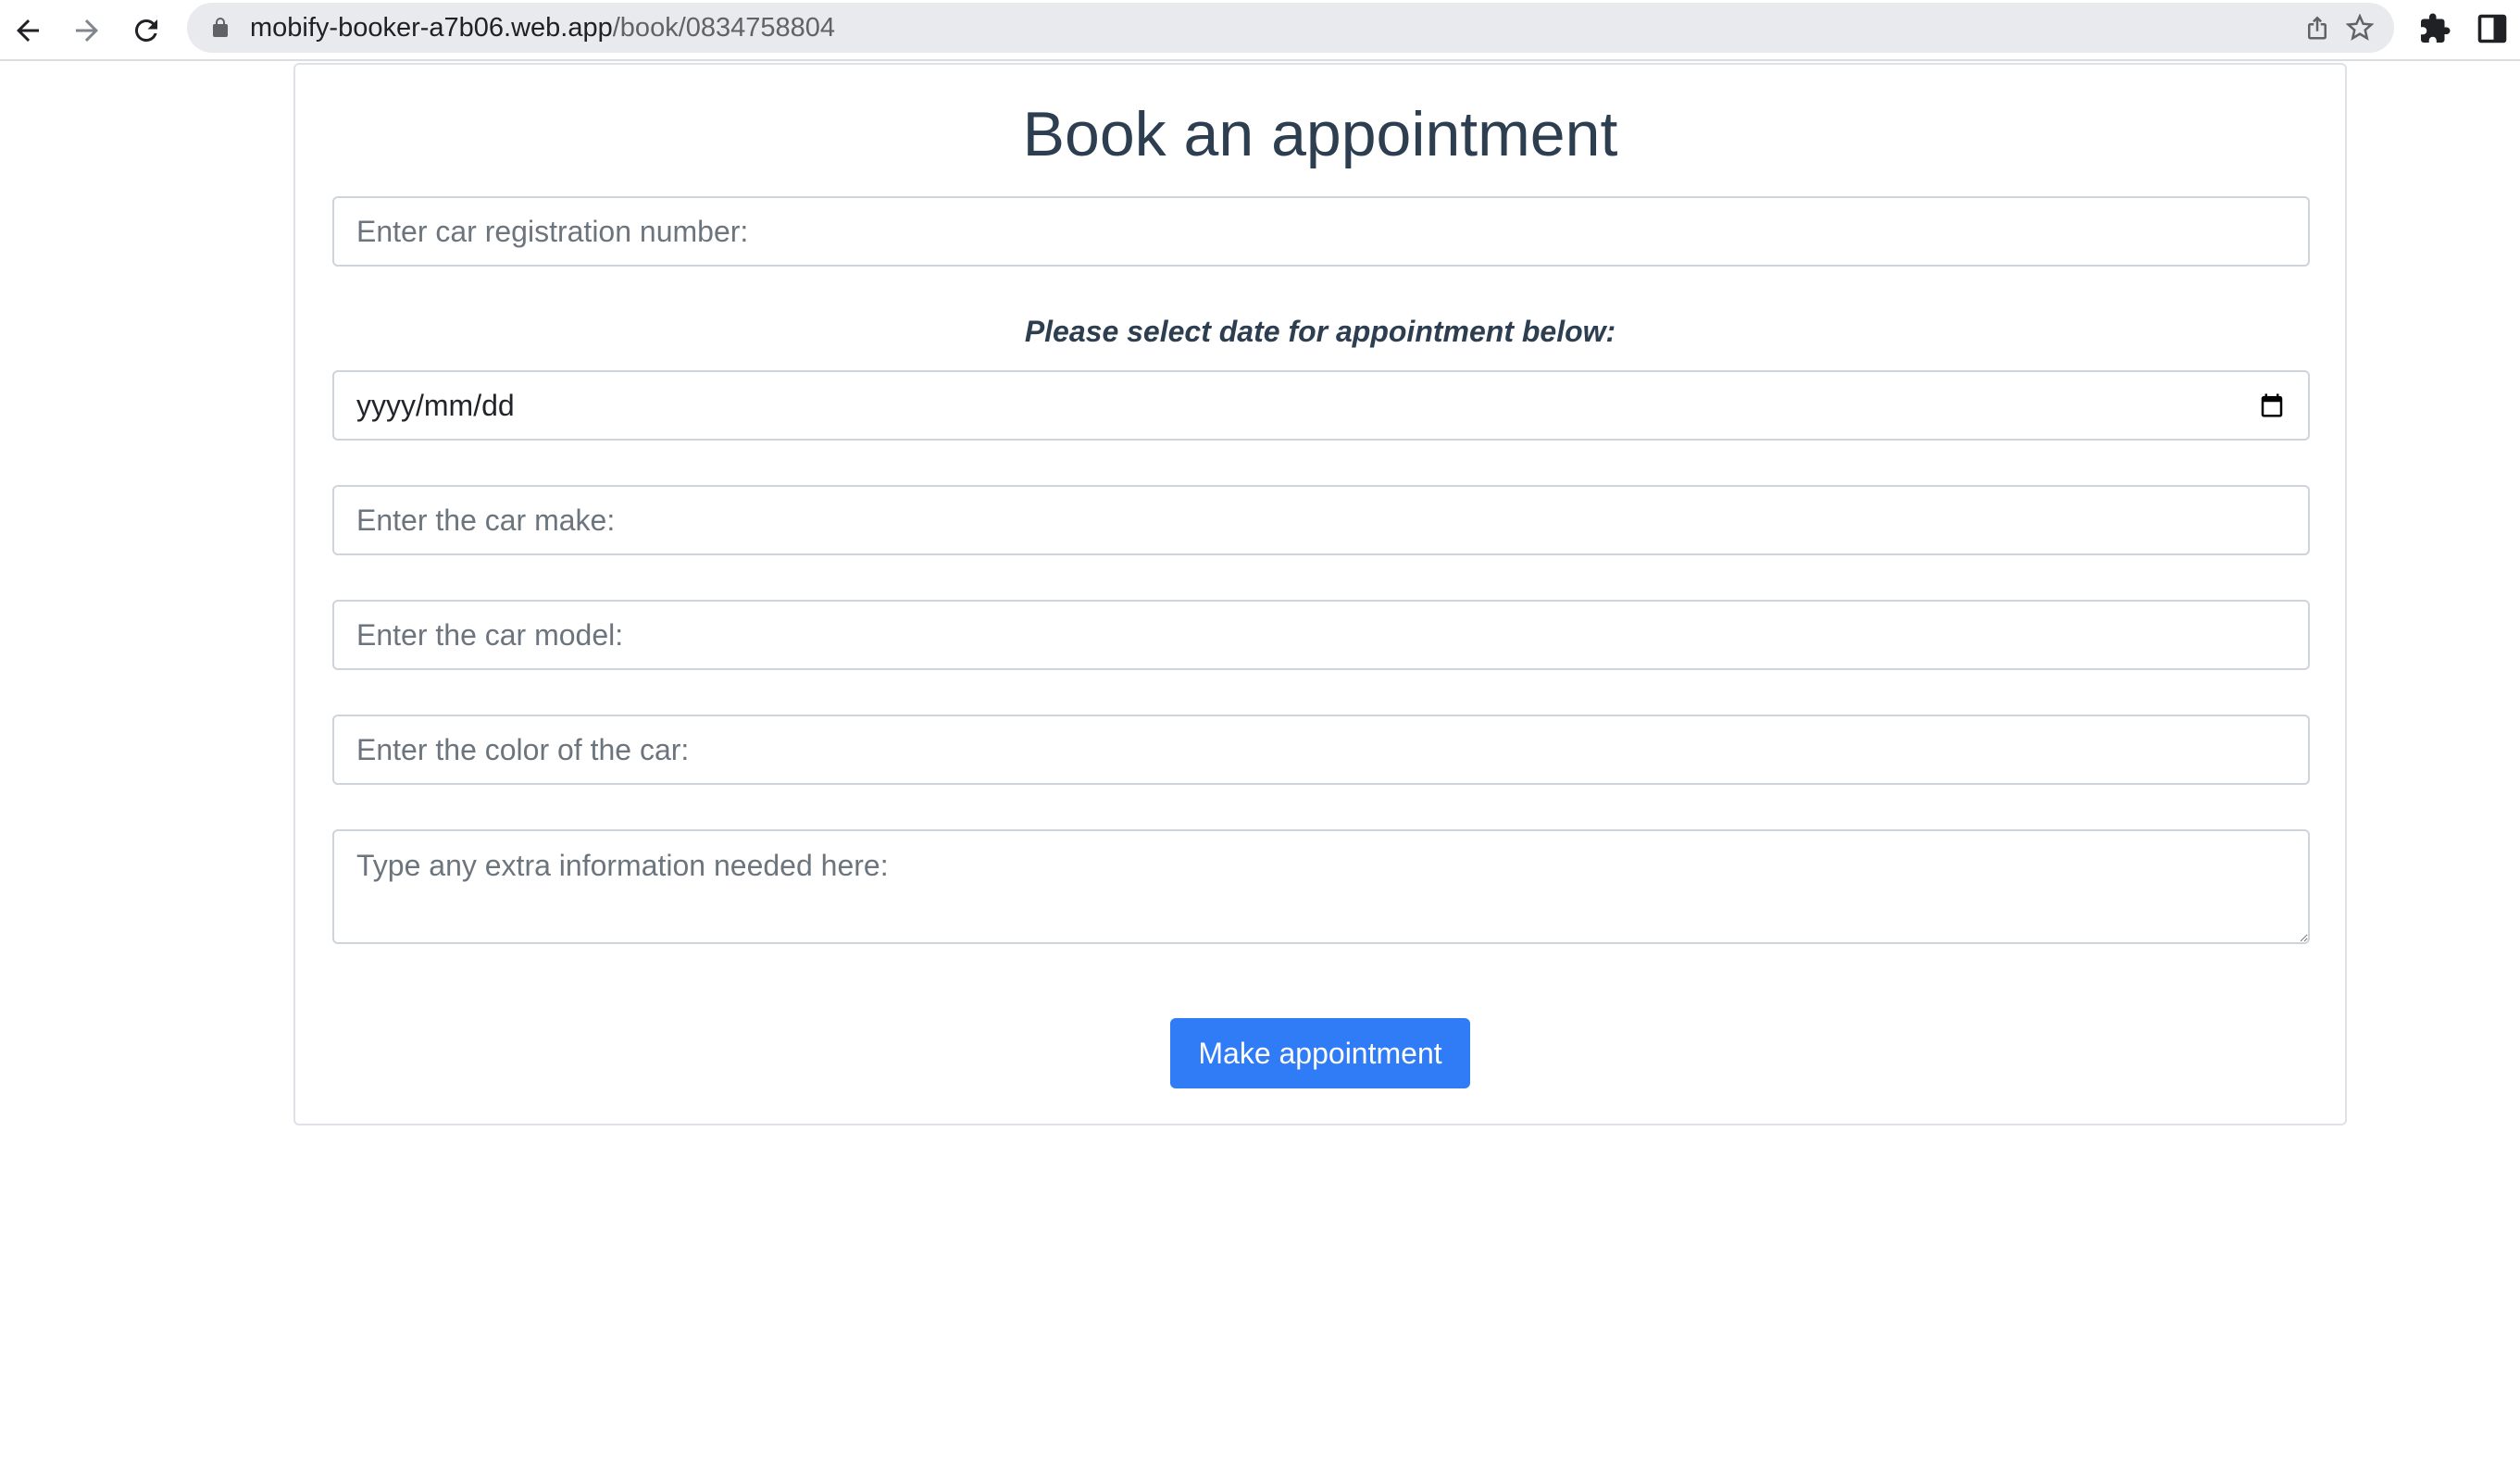 Image resolution: width=2520 pixels, height=1467 pixels. I want to click on extra-information-textarea, so click(1321, 886).